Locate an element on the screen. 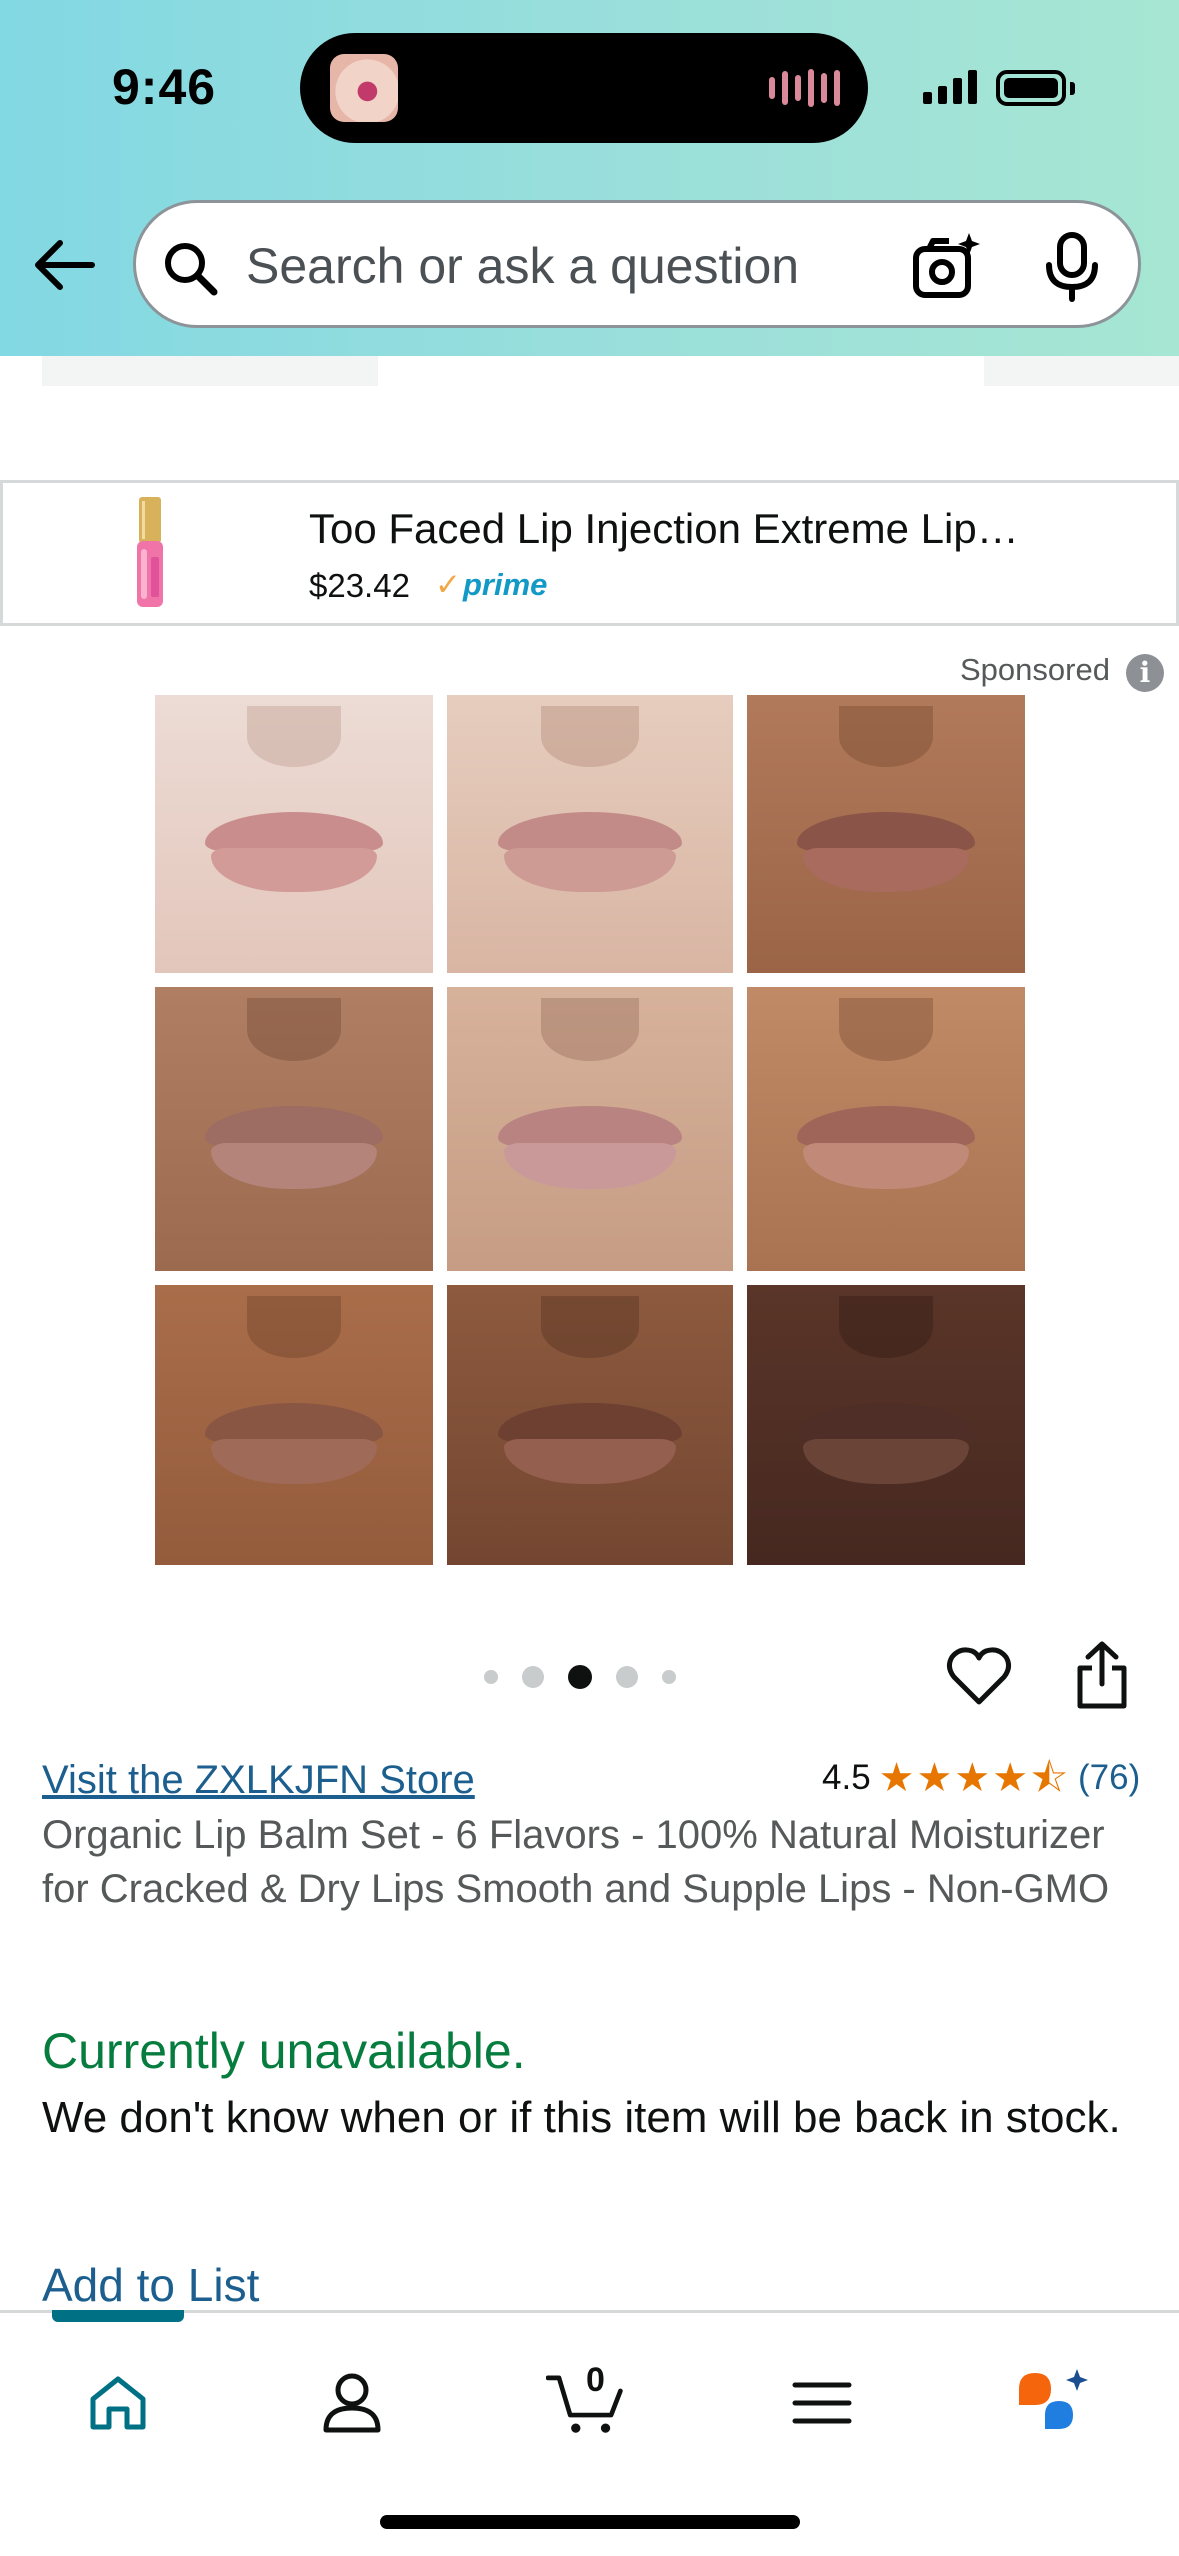 This screenshot has height=2556, width=1179. half-star-icon: ⯪ is located at coordinates (1049, 1778).